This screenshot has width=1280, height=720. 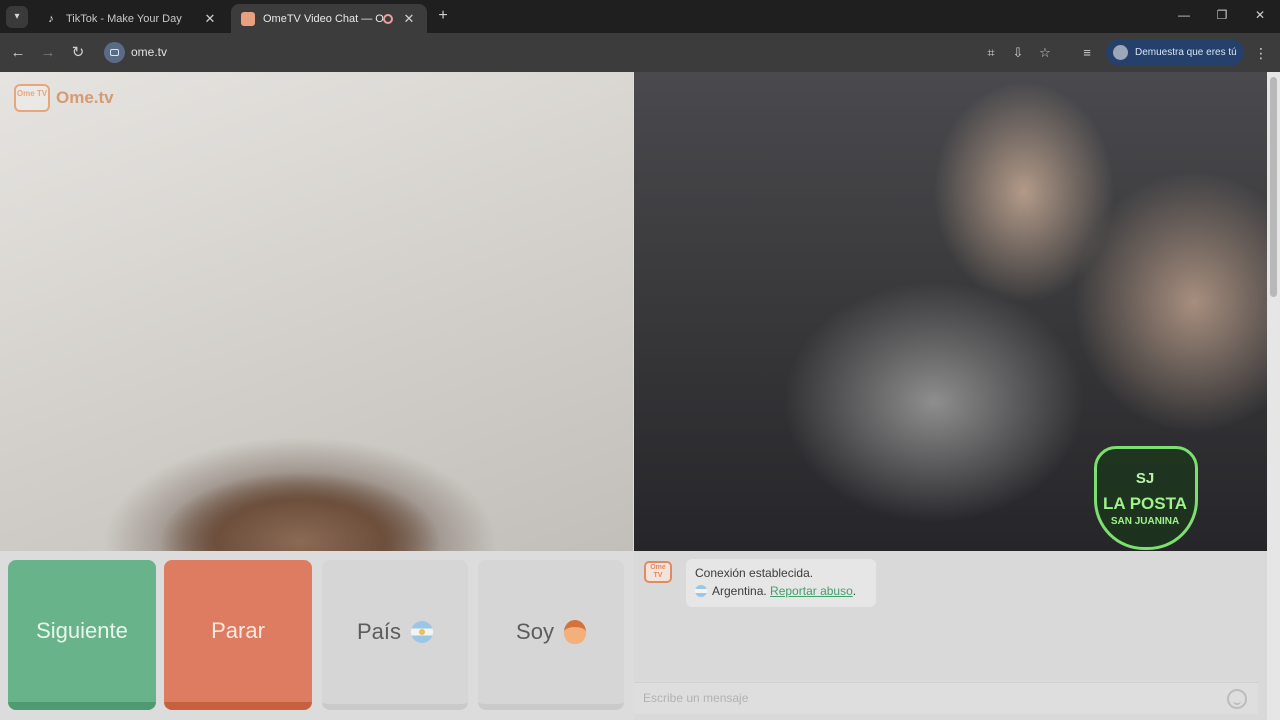 I want to click on avatar, so click(x=1120, y=52).